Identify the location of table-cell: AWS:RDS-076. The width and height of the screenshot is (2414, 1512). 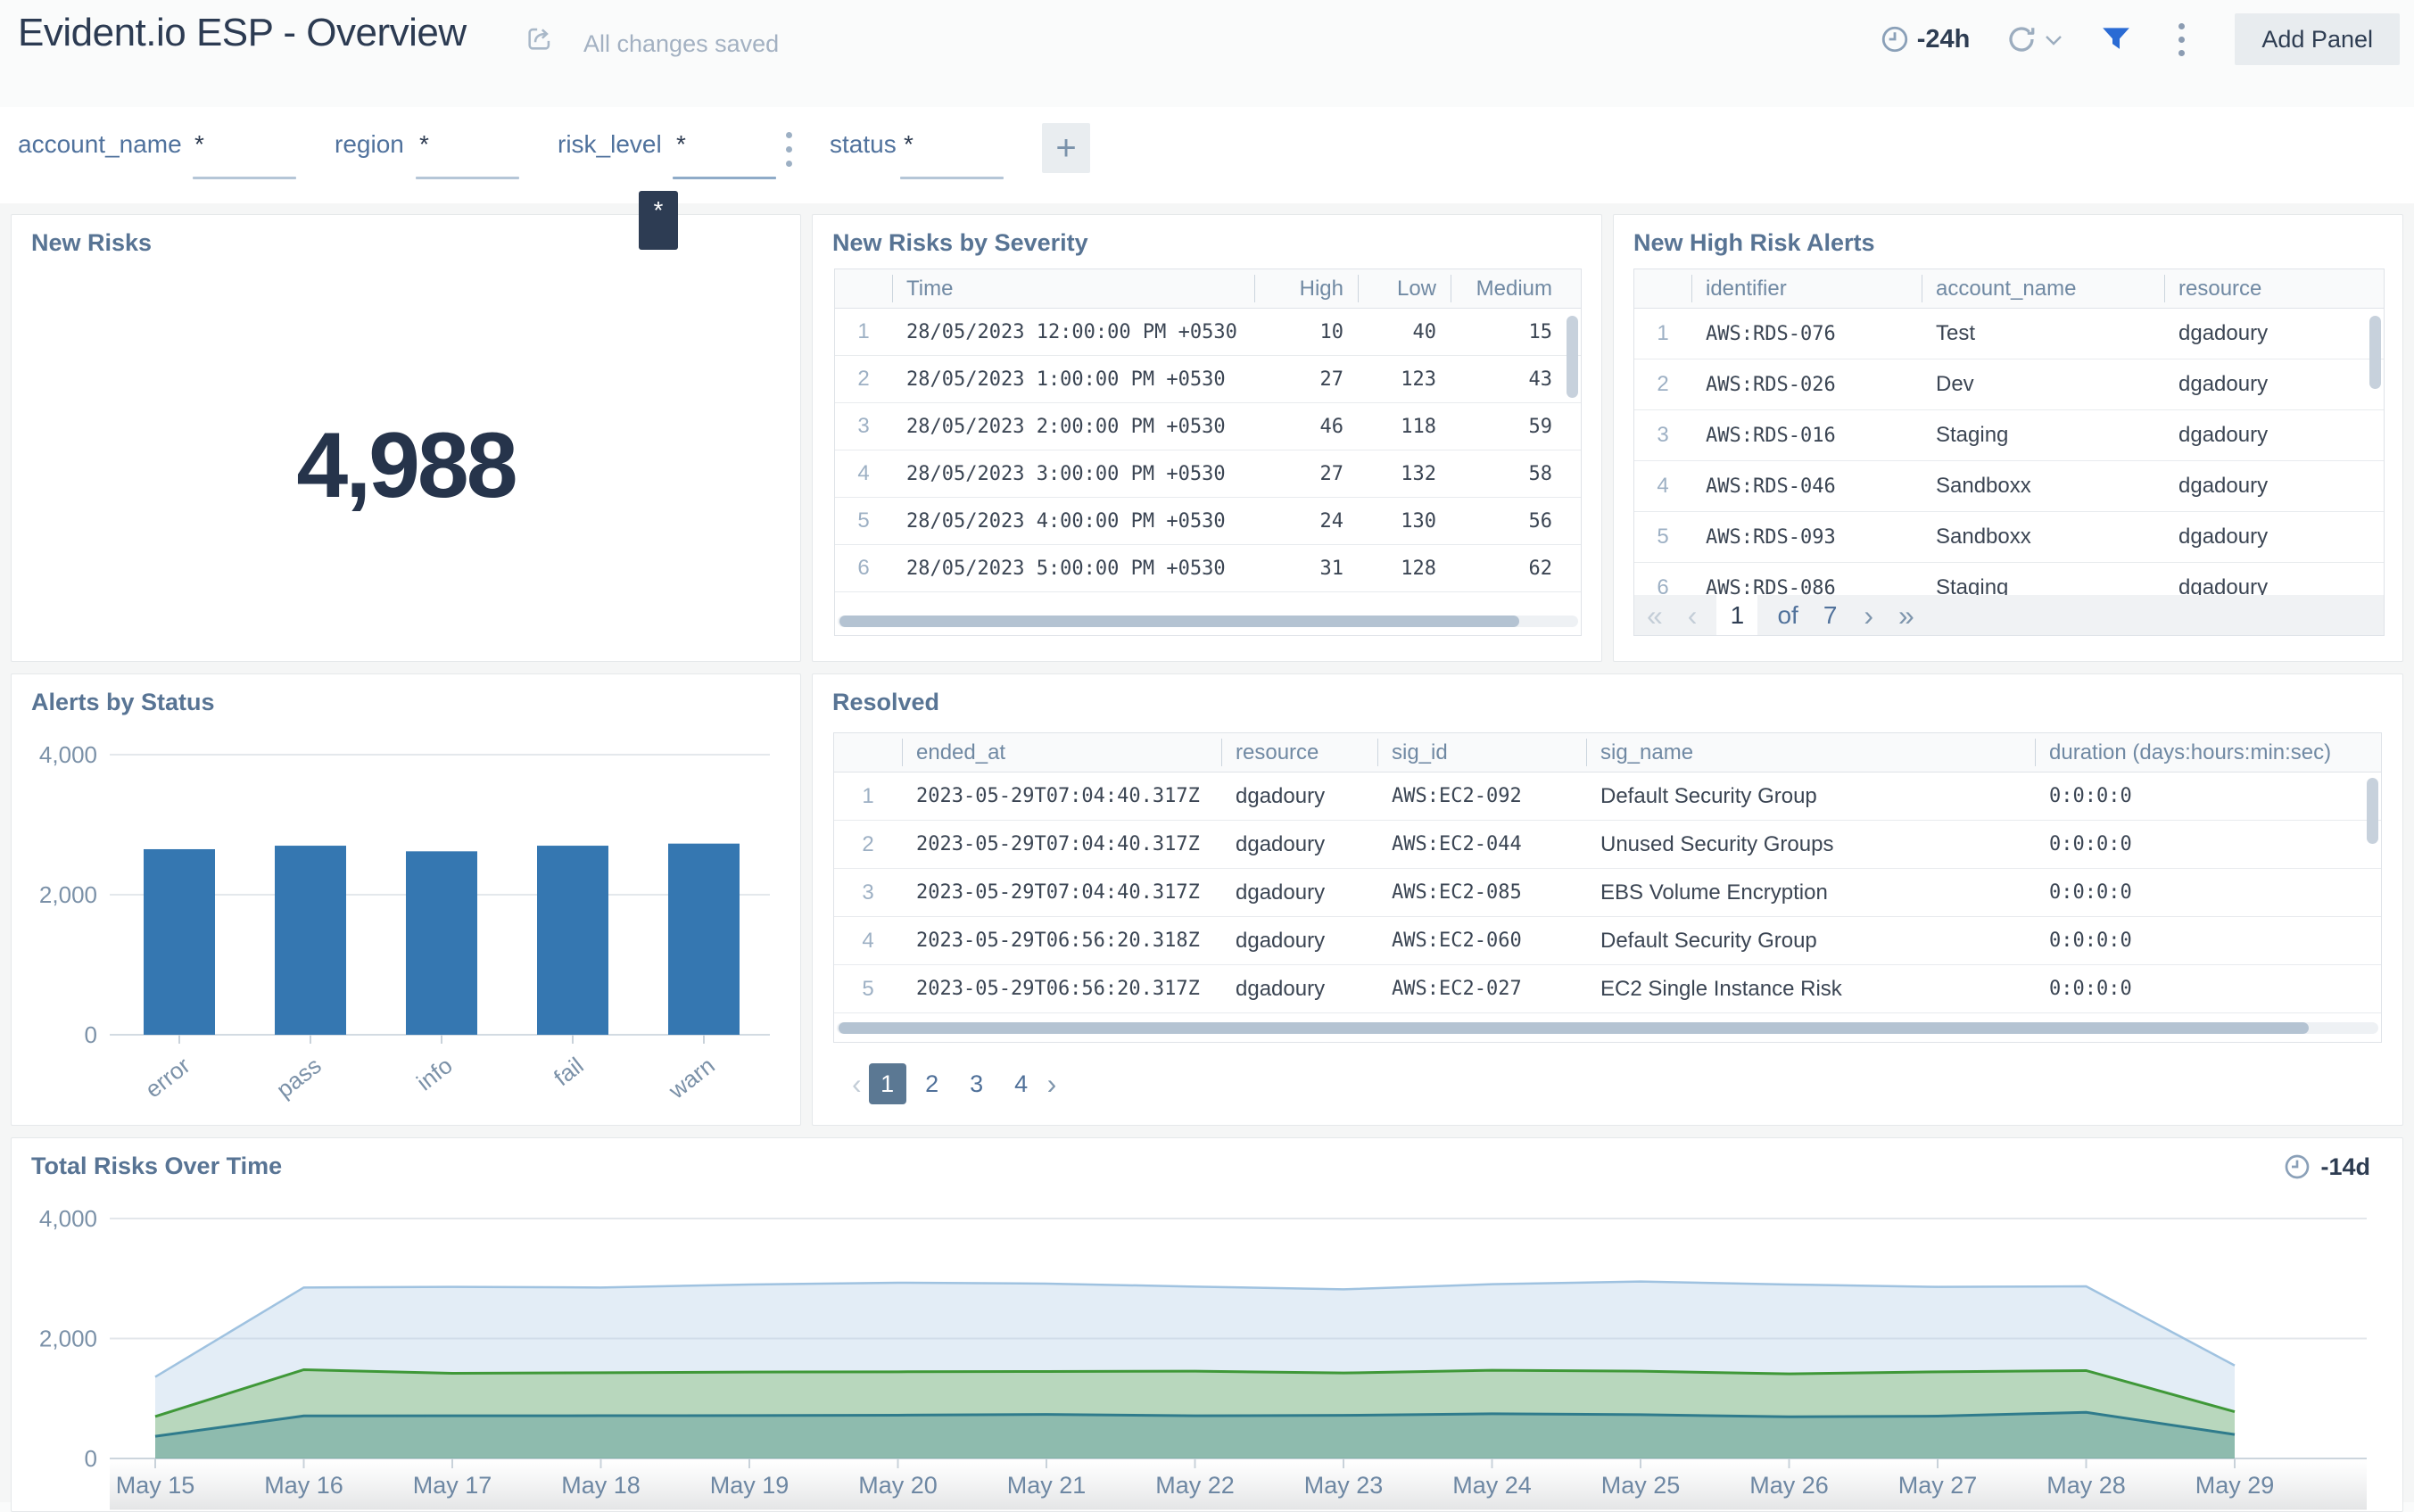
(1771, 333).